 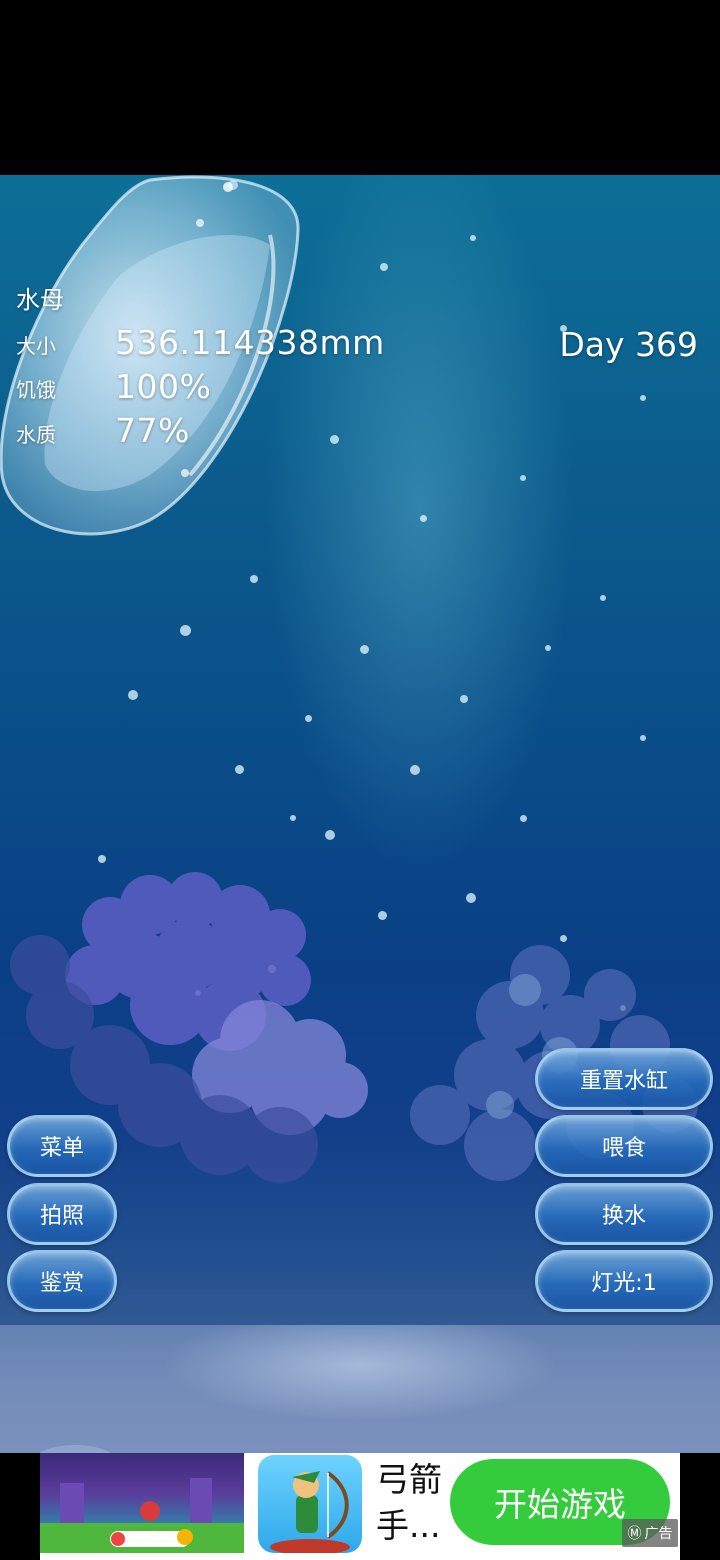 I want to click on water-quality-value: 77%, so click(x=152, y=430).